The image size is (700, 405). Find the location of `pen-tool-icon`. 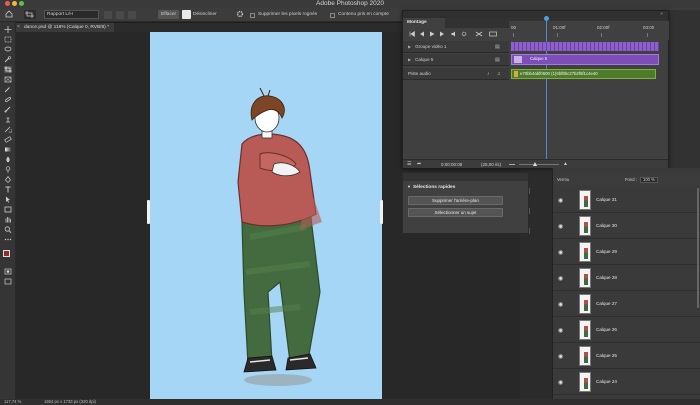

pen-tool-icon is located at coordinates (8, 179).